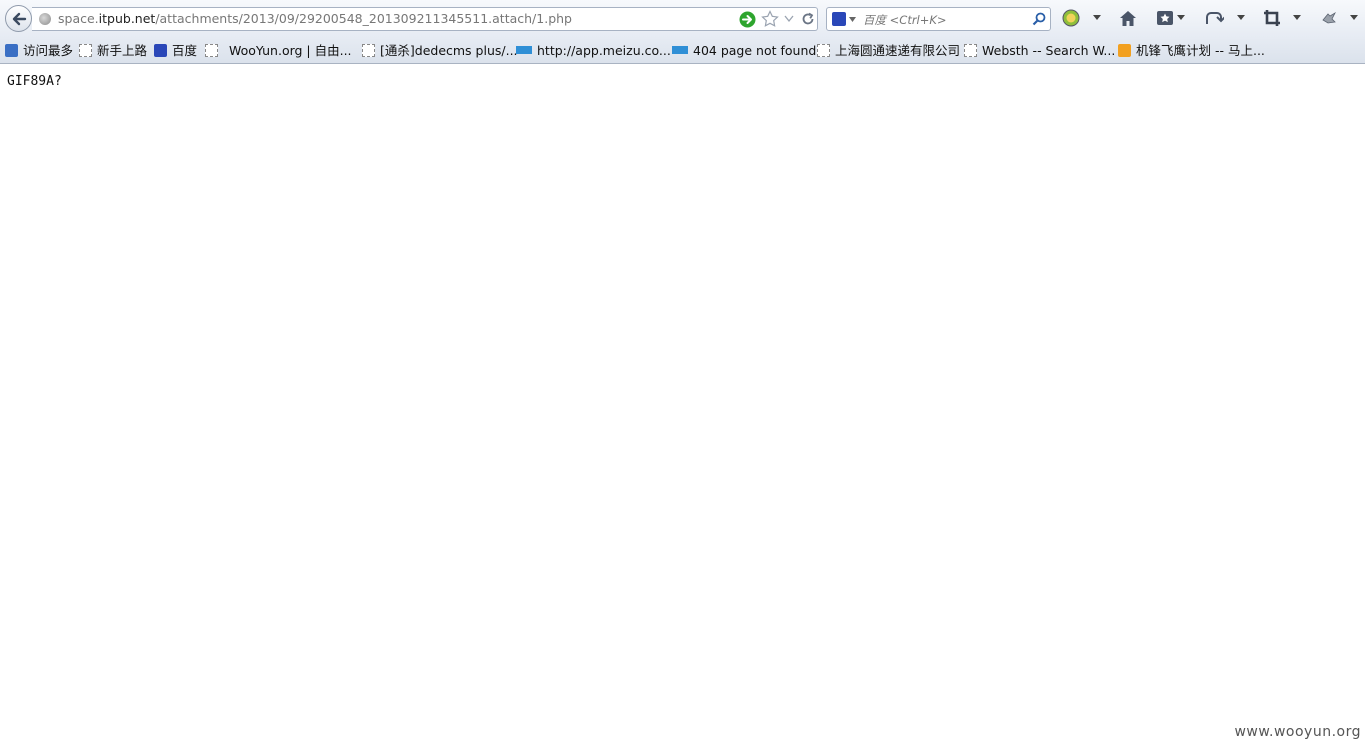  Describe the element at coordinates (185, 50) in the screenshot. I see `bookmark-label: 百度` at that location.